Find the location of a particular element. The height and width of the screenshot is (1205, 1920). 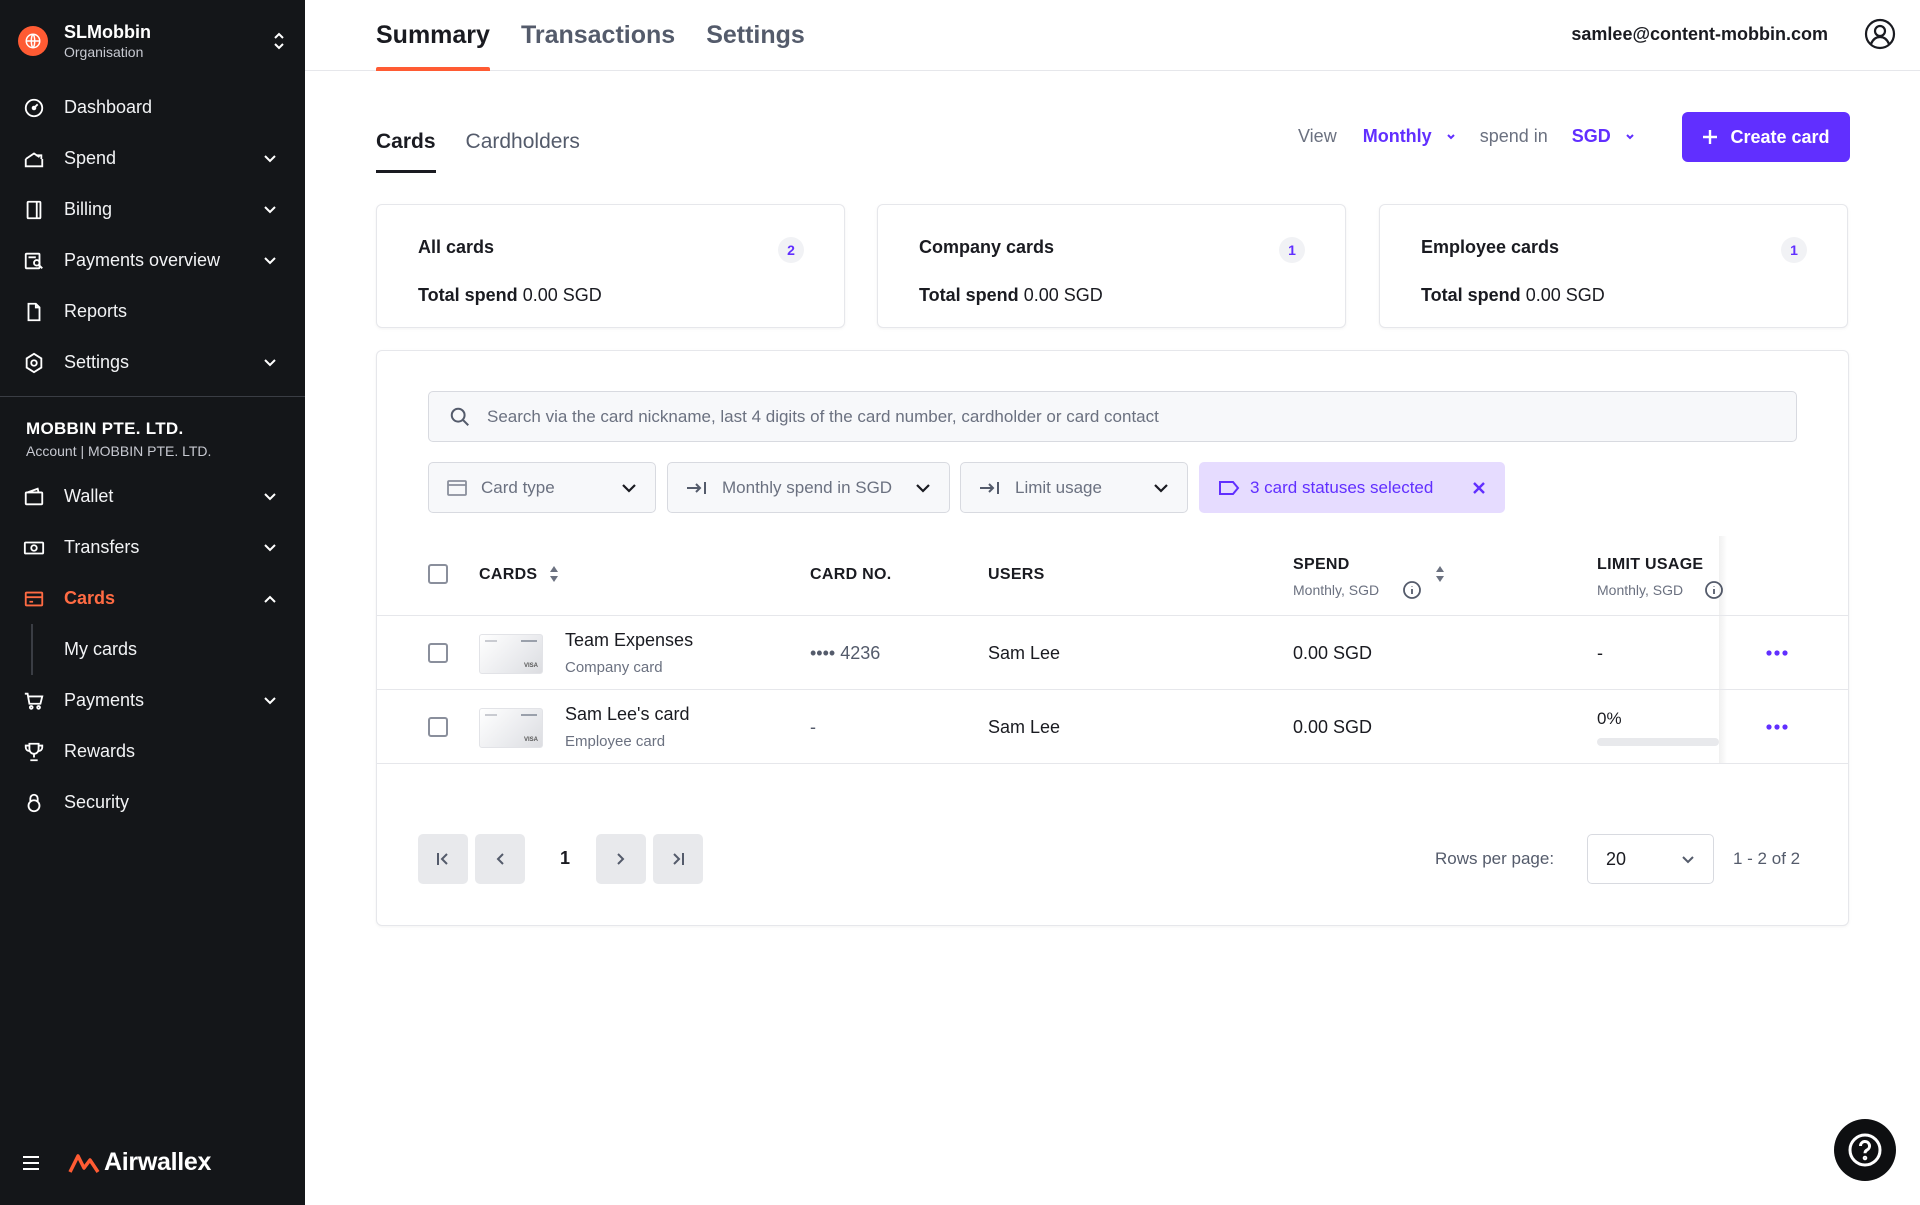

count-badge: 2 is located at coordinates (791, 250).